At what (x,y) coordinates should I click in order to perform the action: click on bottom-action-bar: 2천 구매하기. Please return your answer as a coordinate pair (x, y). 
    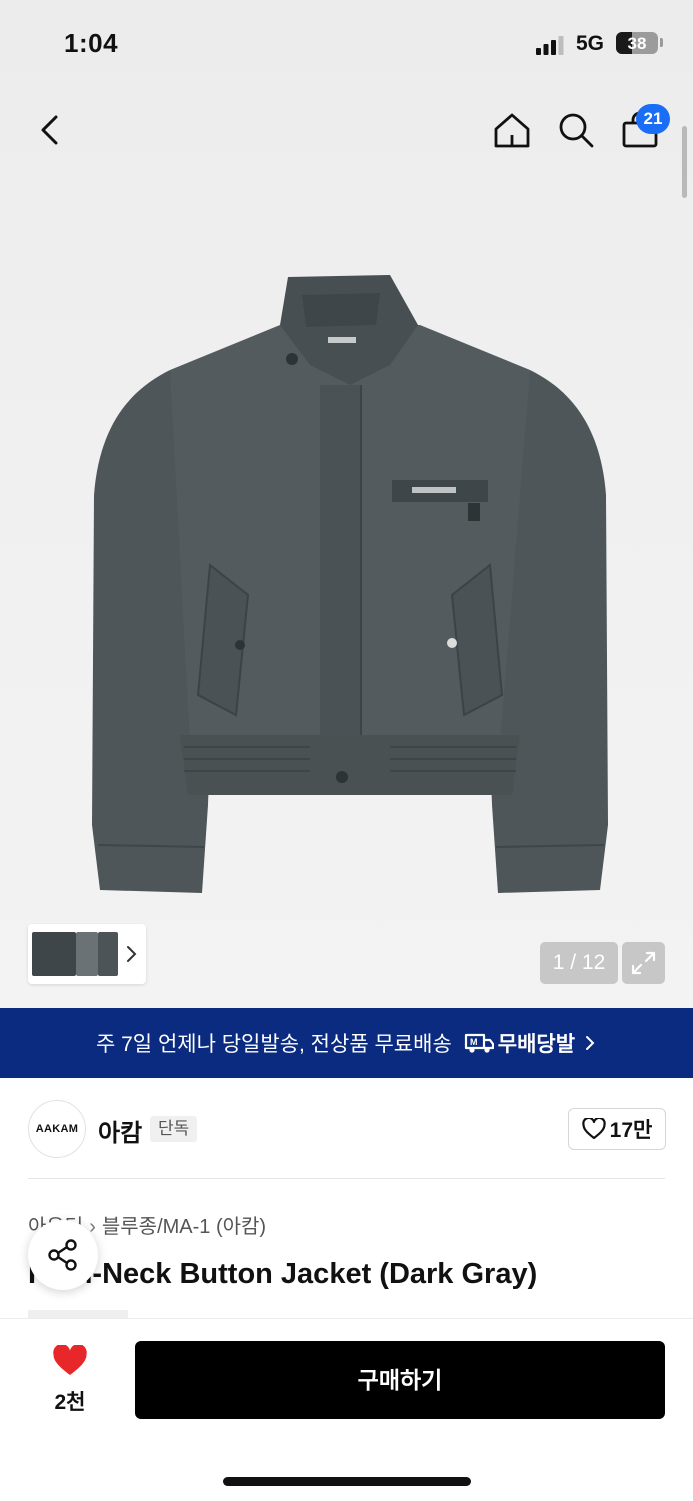
    Looking at the image, I should click on (346, 1409).